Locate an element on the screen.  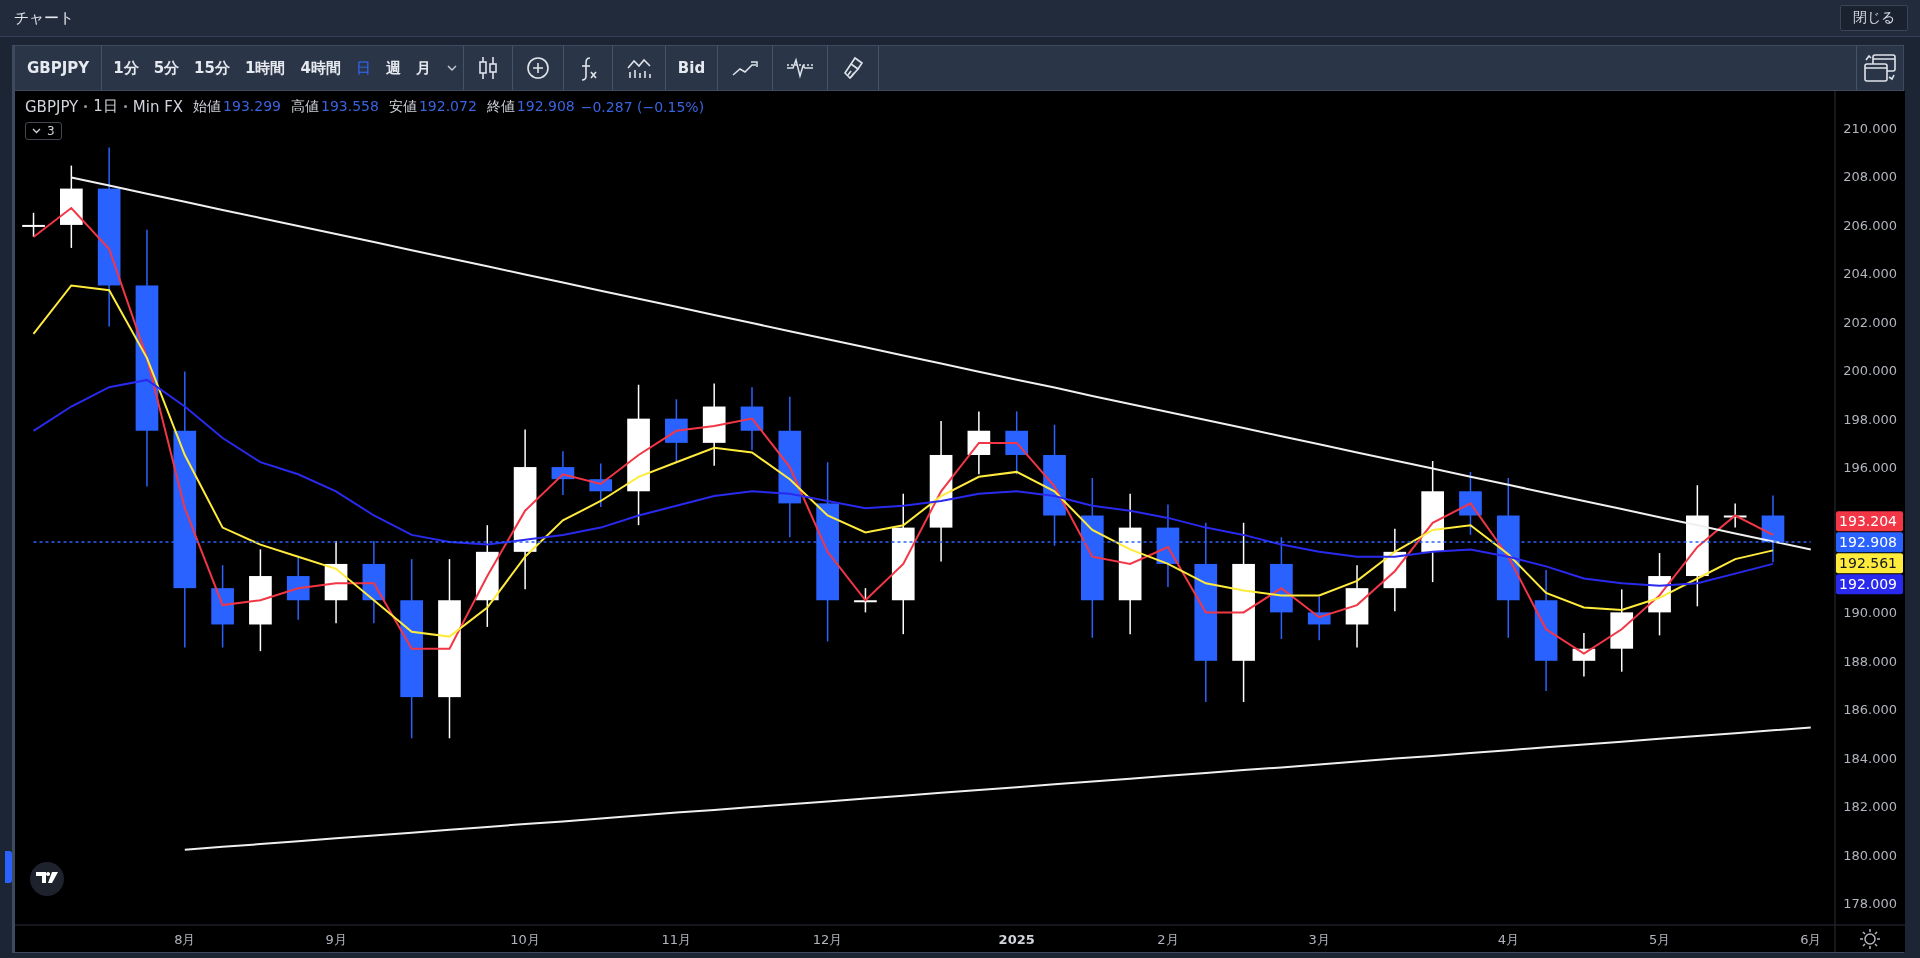
price-tag: 192.561 is located at coordinates (1869, 563).